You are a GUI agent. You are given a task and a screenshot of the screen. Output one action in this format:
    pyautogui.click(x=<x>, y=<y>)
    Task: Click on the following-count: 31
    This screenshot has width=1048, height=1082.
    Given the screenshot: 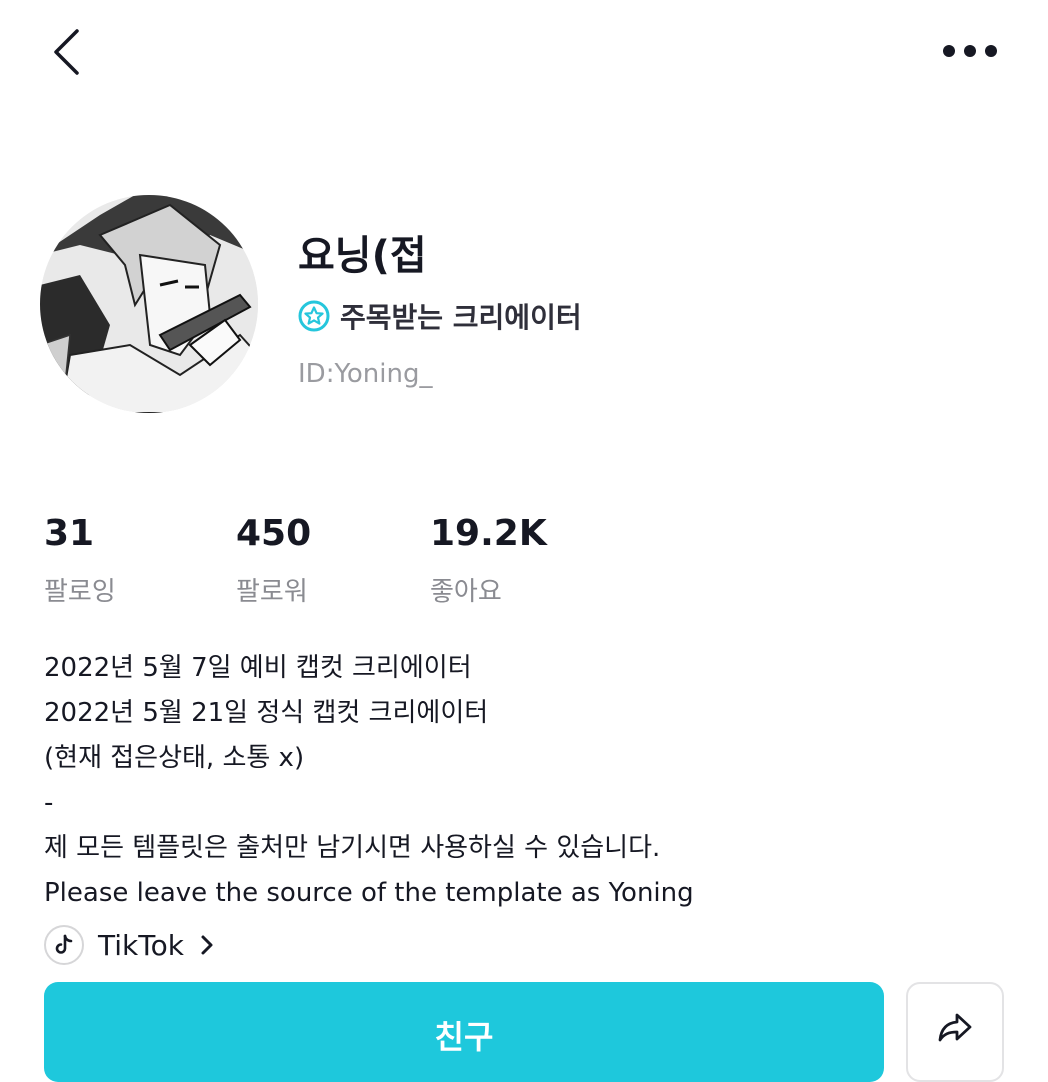 What is the action you would take?
    pyautogui.click(x=69, y=533)
    